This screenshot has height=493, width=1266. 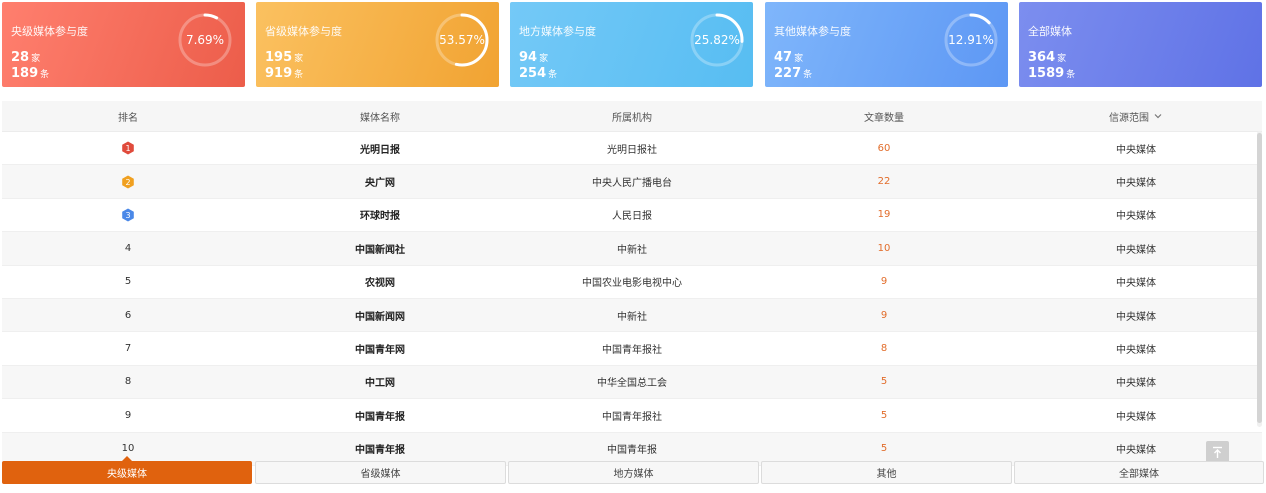 I want to click on table-row: 2 央广网 中央人民广播电台 22 中央媒体, so click(x=632, y=182).